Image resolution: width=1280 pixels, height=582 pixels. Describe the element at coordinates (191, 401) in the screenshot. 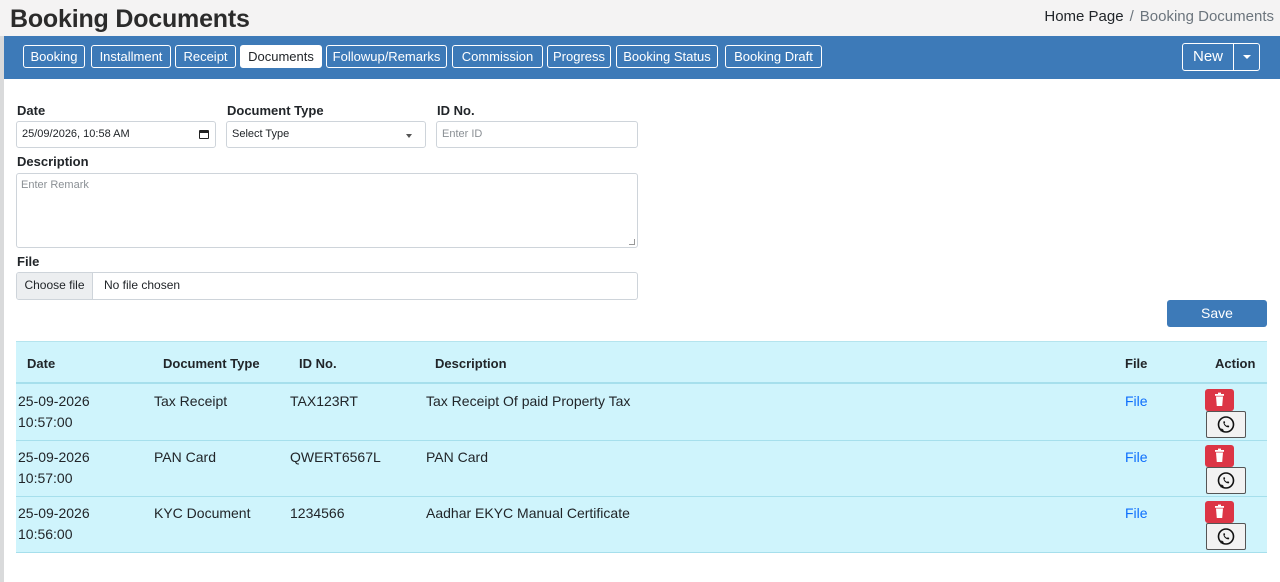

I see `row-document-type: Tax Receipt` at that location.